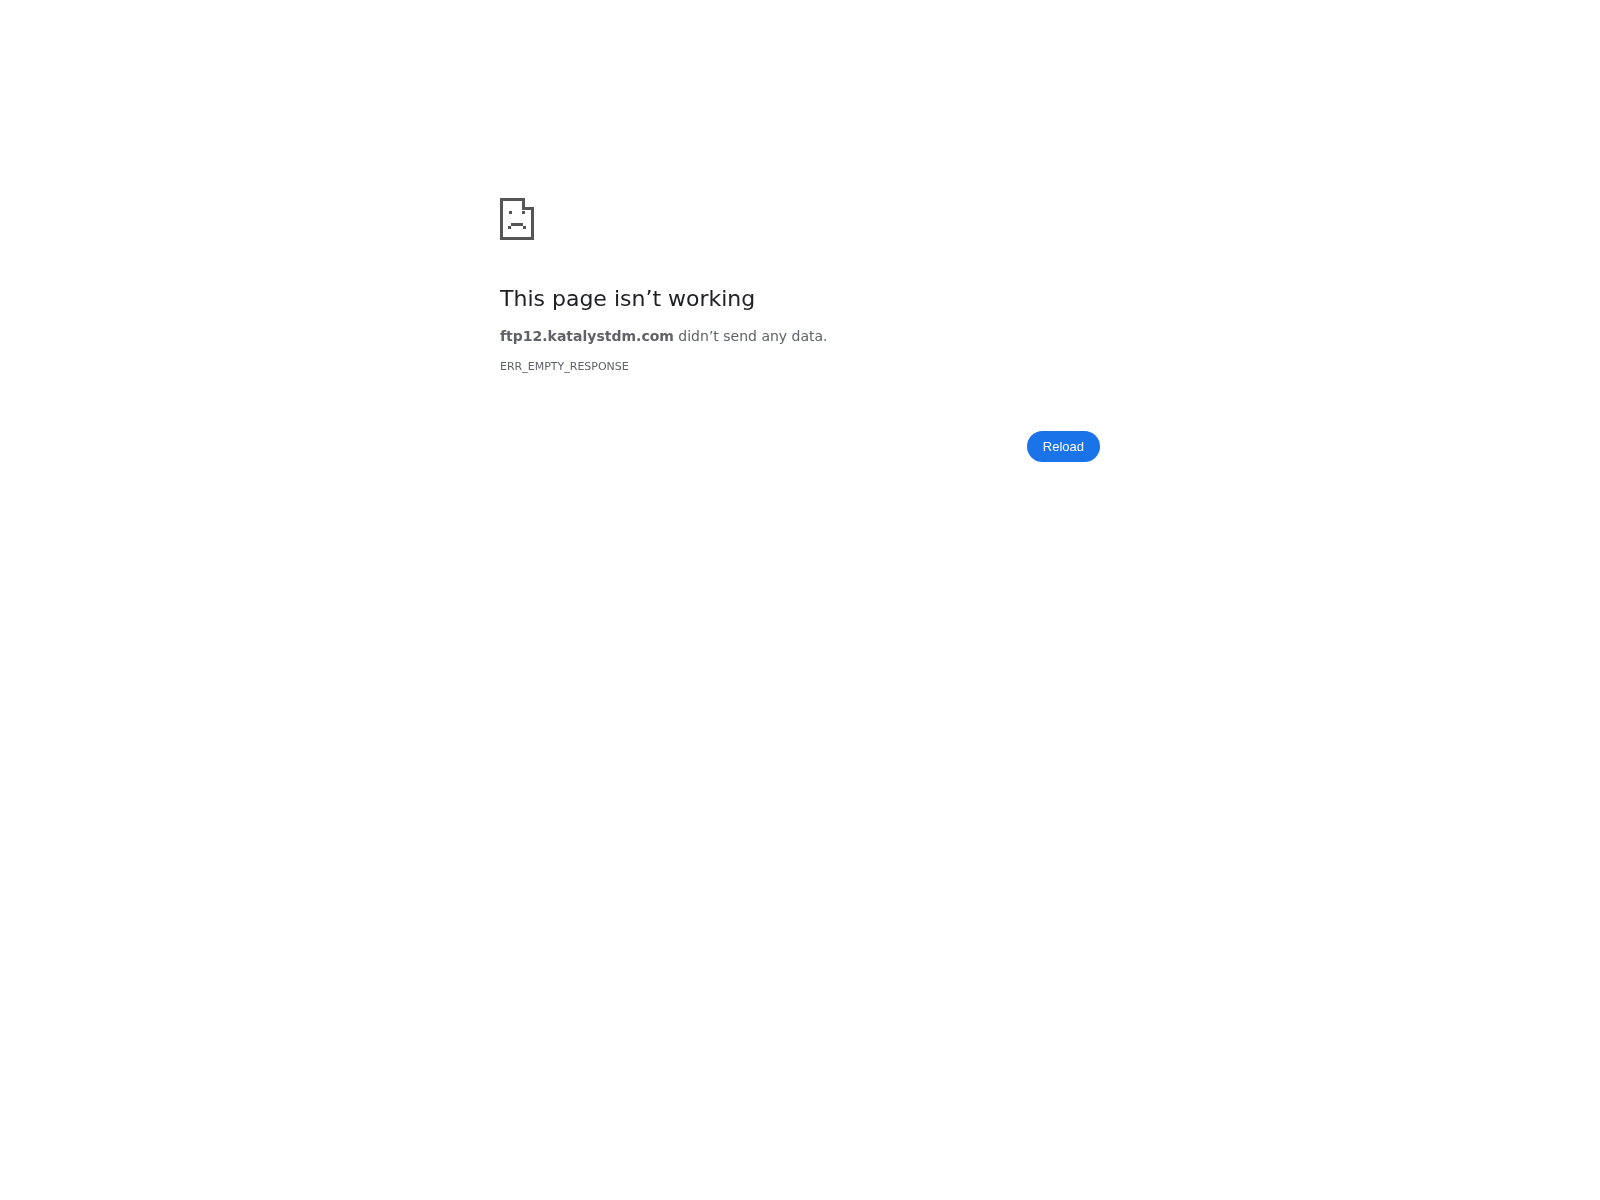  Describe the element at coordinates (565, 367) in the screenshot. I see `error-code: ERR_EMPTY_RESPONSE` at that location.